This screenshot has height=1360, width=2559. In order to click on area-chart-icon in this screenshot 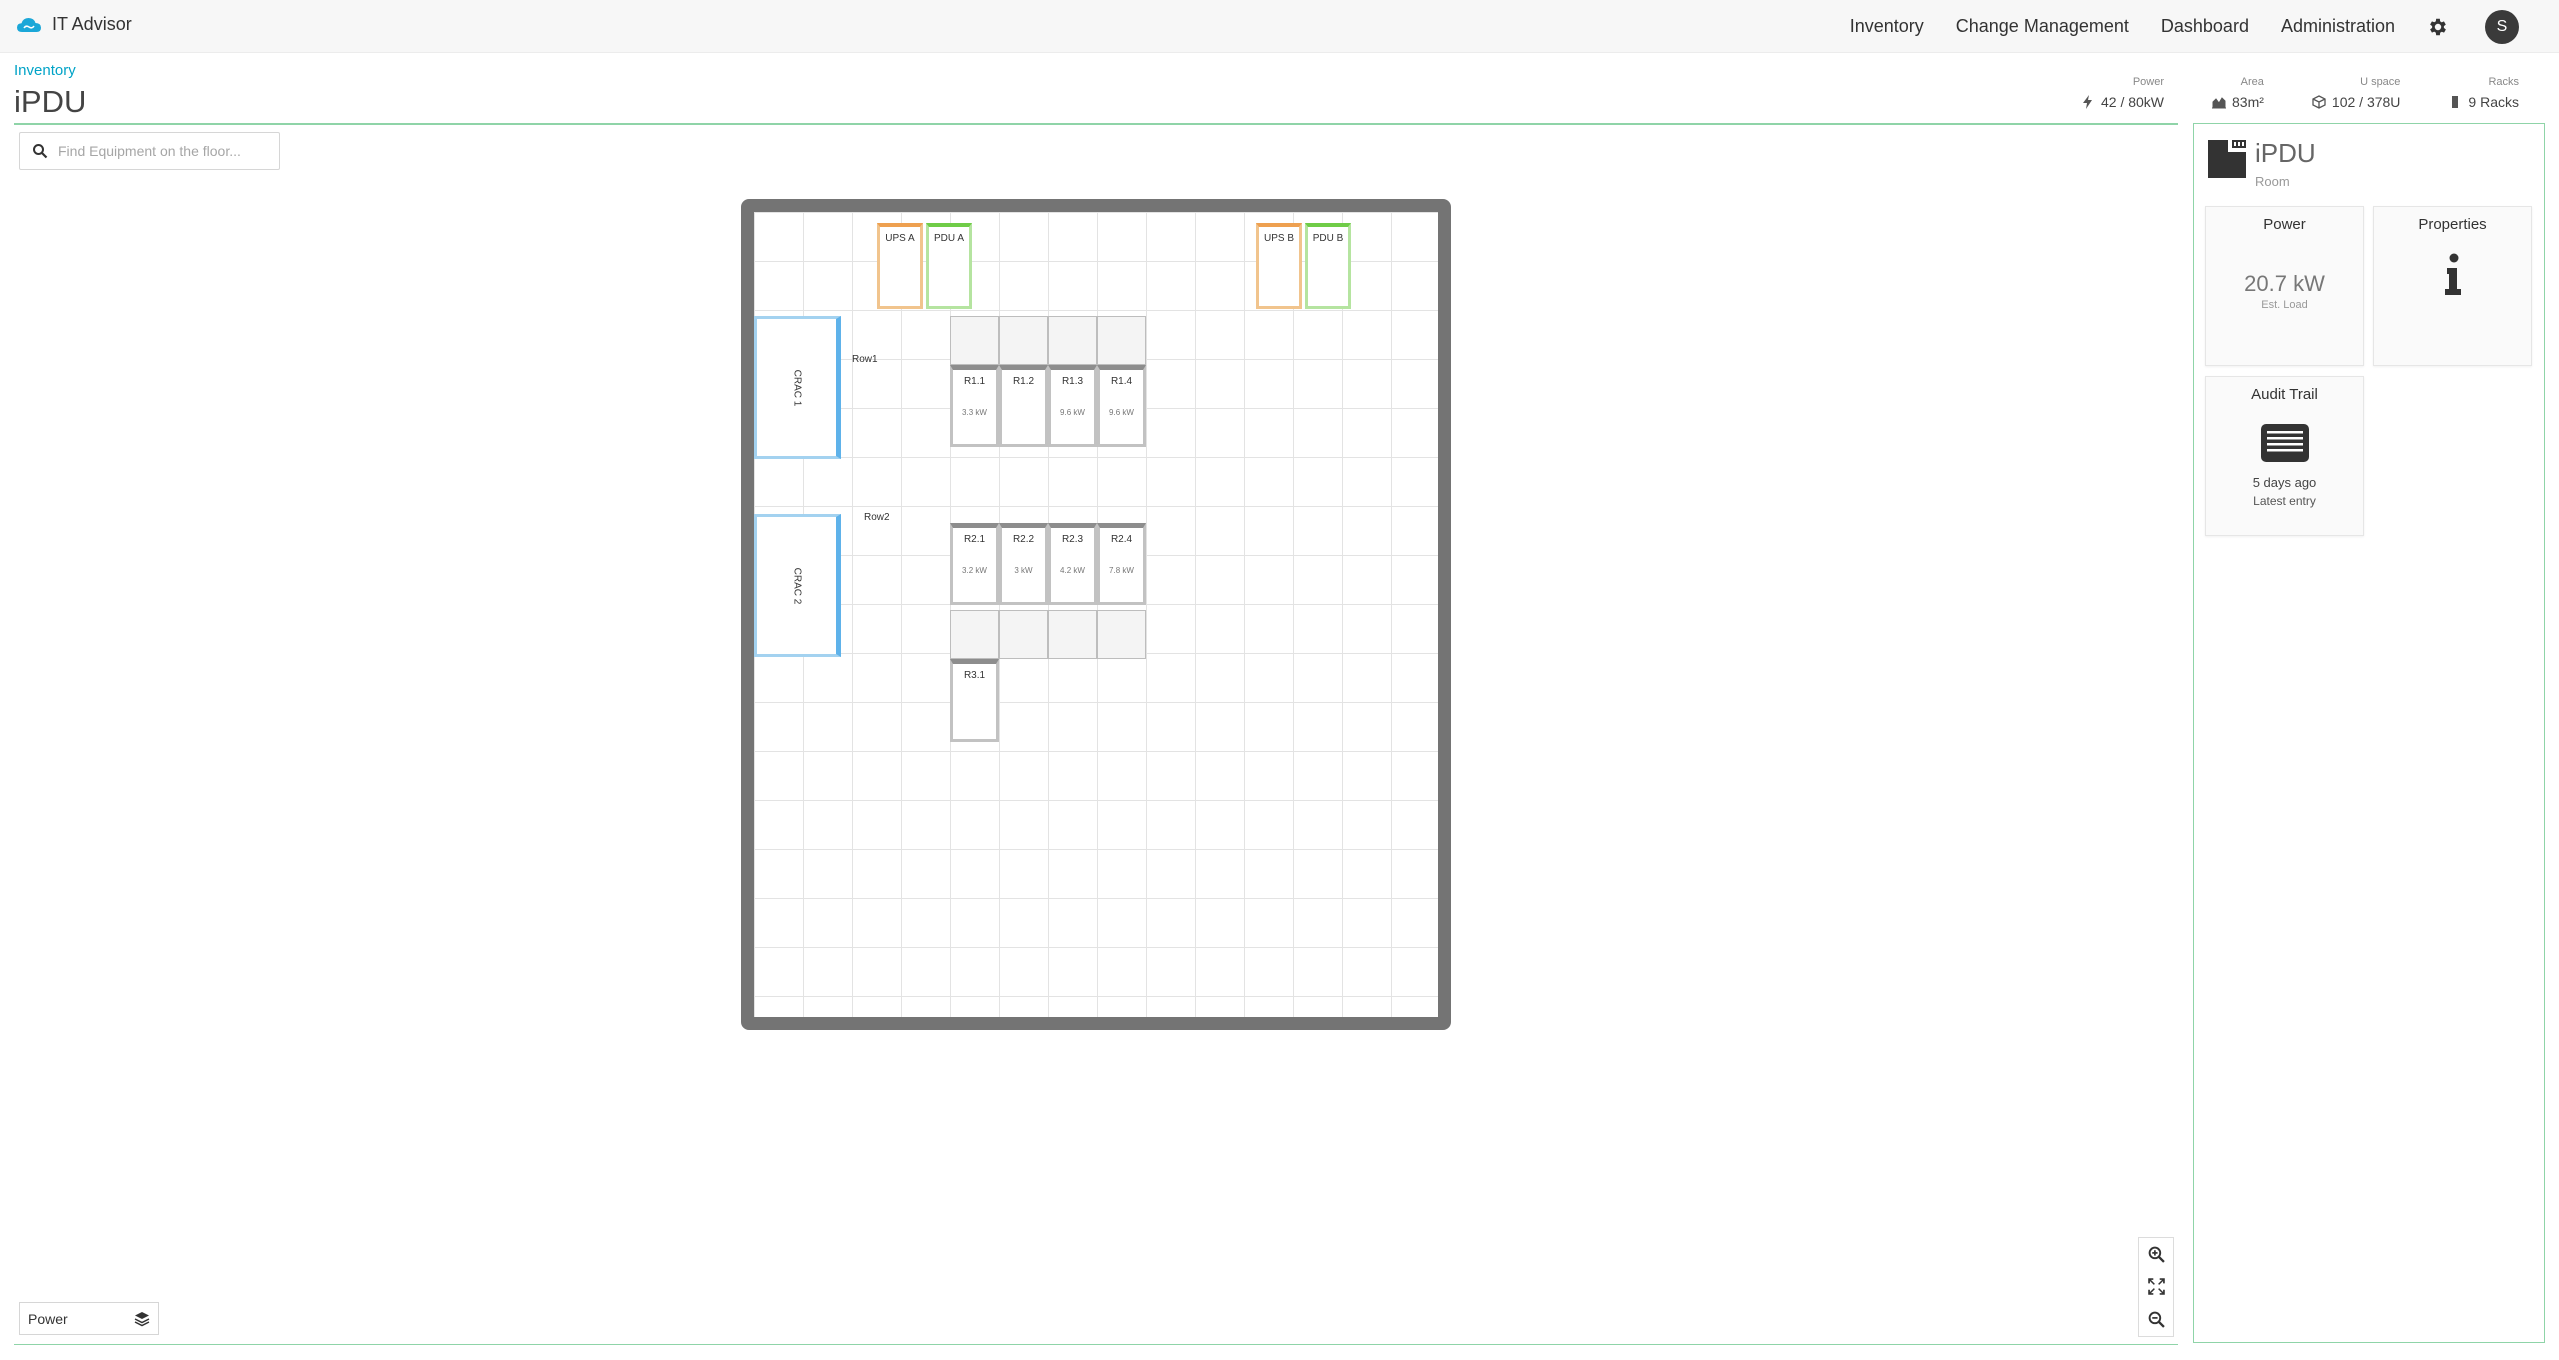, I will do `click(2219, 103)`.